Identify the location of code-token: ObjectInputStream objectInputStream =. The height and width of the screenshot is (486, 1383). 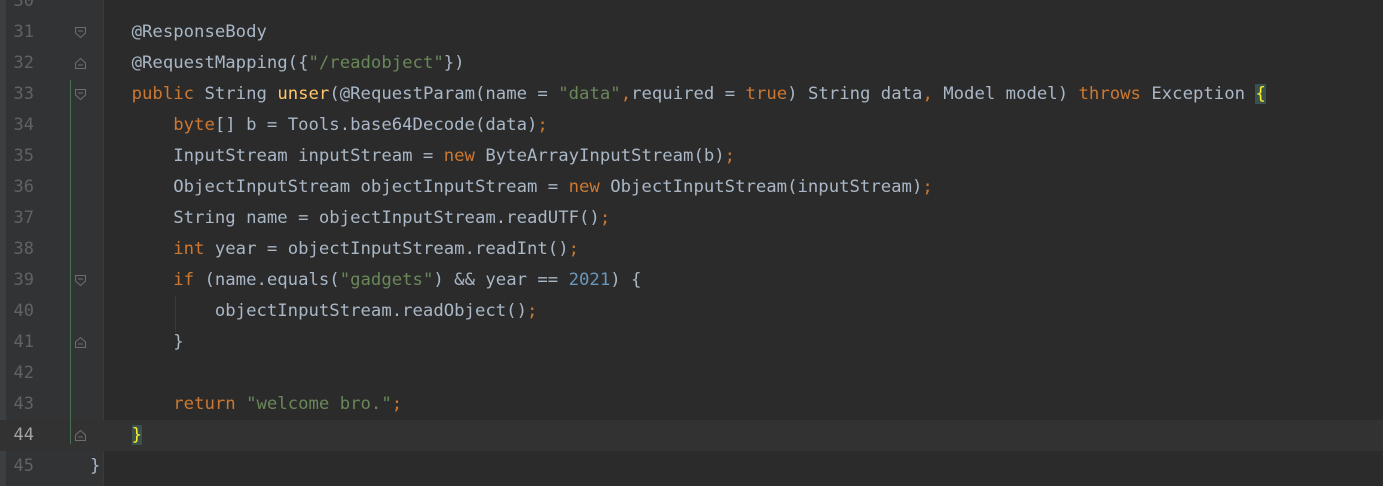
(329, 187).